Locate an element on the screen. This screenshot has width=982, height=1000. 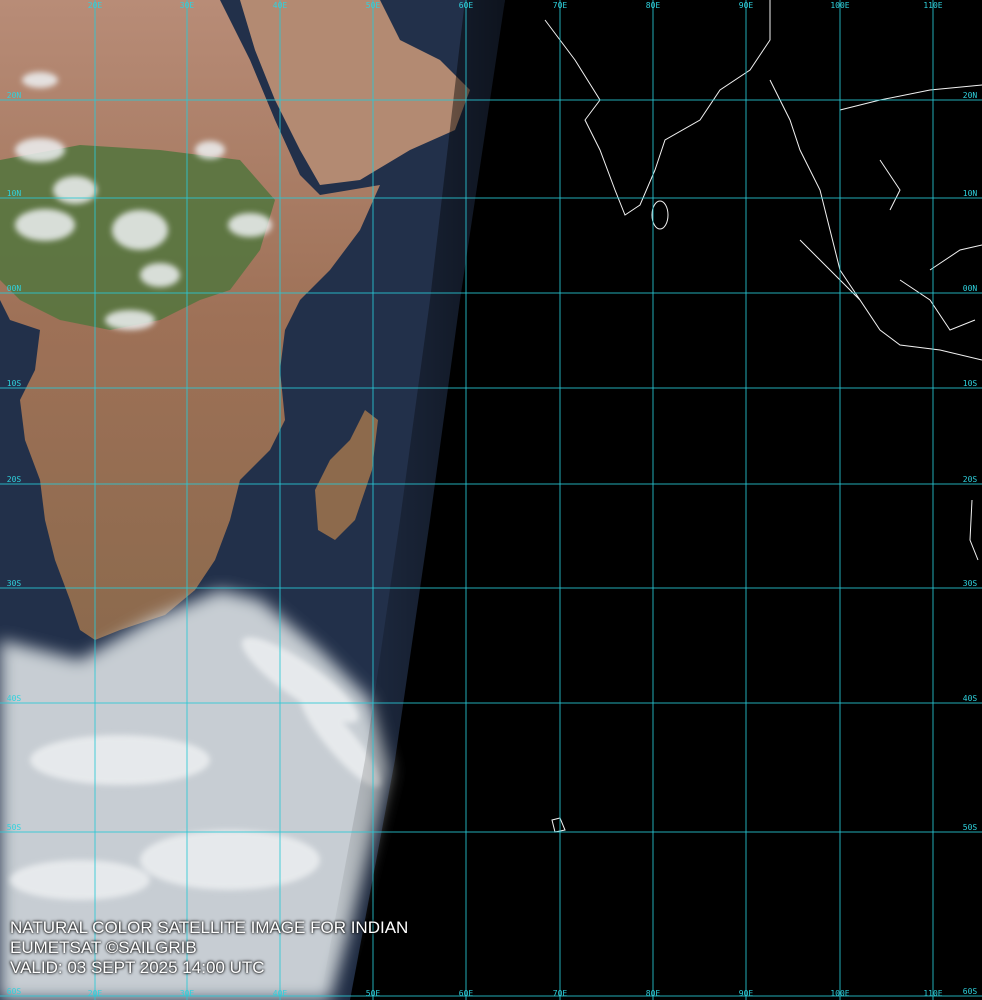
caption-credit: EUMETSAT ©SAILGRIB is located at coordinates (103, 947).